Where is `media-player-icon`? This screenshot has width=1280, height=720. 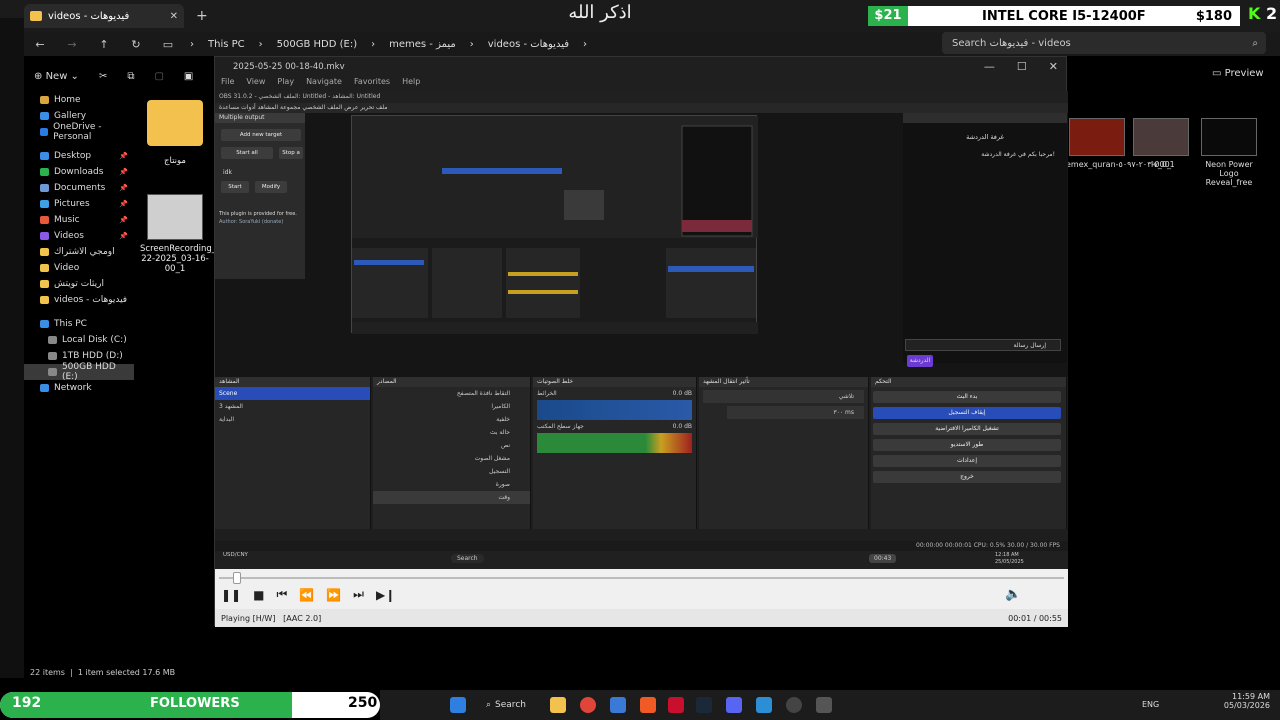
media-player-icon is located at coordinates (824, 705).